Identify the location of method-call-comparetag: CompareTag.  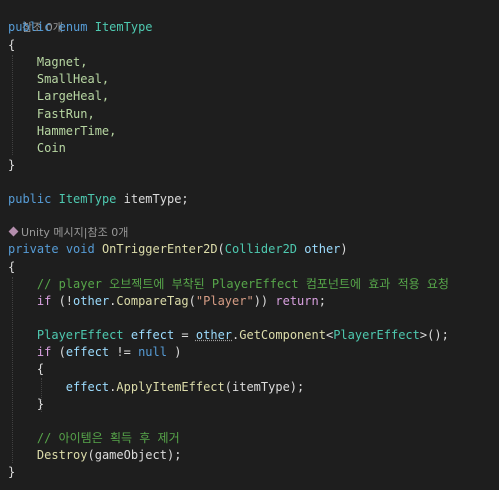
(152, 301).